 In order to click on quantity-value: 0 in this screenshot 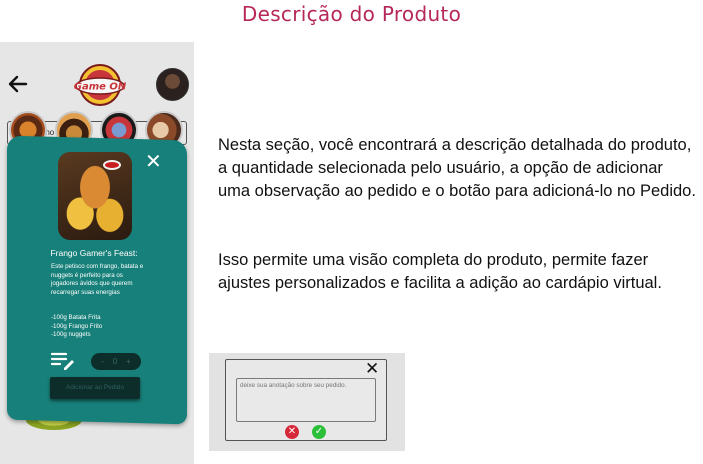, I will do `click(115, 361)`.